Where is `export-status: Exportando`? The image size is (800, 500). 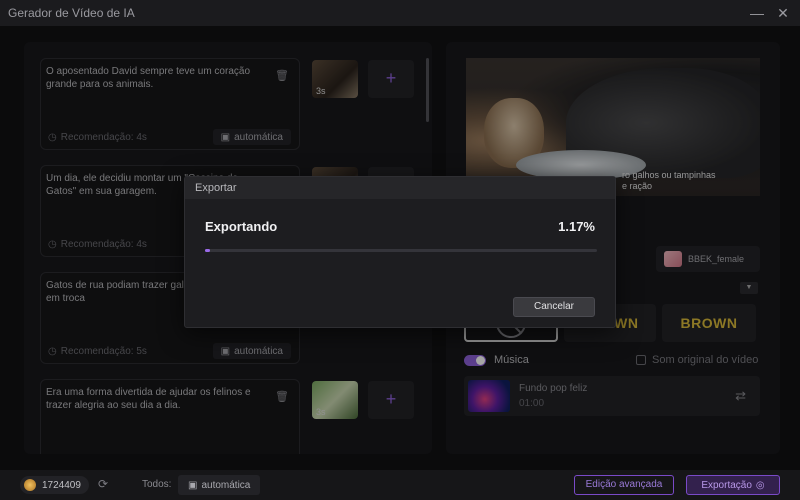
export-status: Exportando is located at coordinates (241, 226).